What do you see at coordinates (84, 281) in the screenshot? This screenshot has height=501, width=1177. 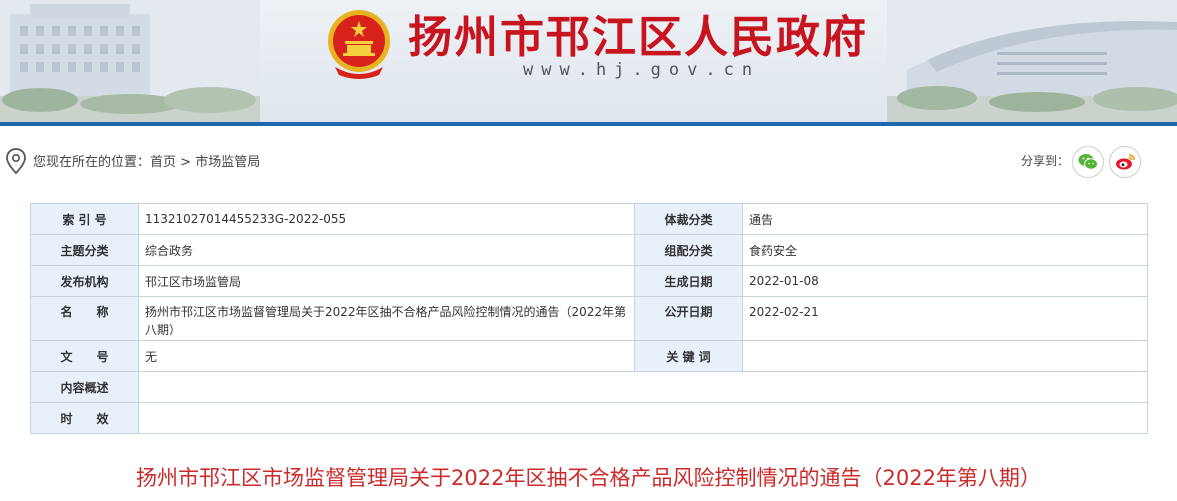 I see `publisher-label: 发布机构` at bounding box center [84, 281].